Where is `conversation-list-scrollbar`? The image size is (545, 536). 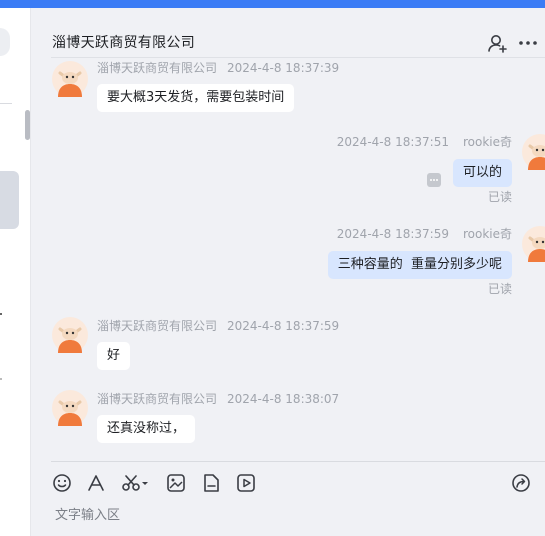 conversation-list-scrollbar is located at coordinates (27, 125).